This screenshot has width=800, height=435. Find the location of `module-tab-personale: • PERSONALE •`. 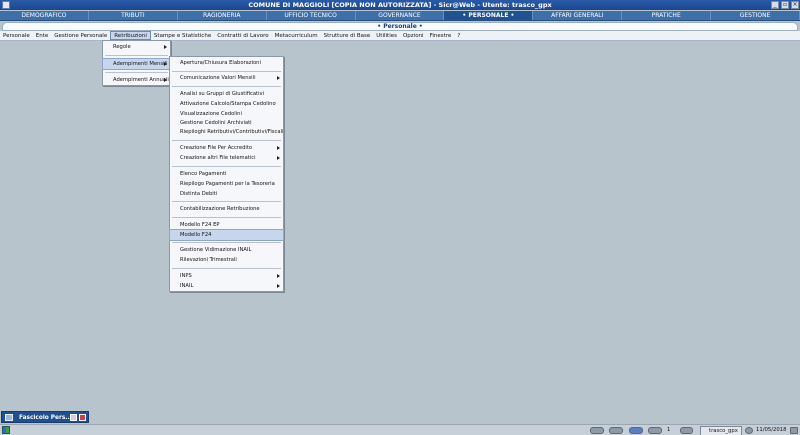

module-tab-personale: • PERSONALE • is located at coordinates (489, 15).